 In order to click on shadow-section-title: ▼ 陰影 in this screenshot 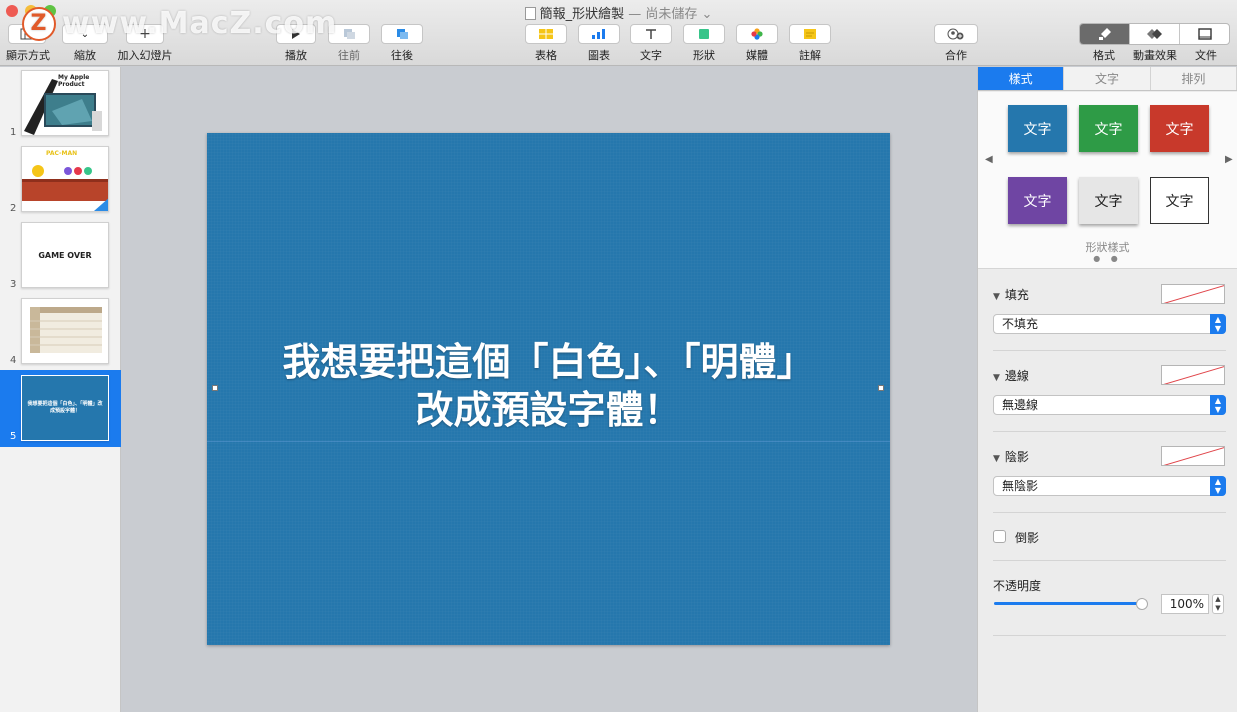, I will do `click(1011, 456)`.